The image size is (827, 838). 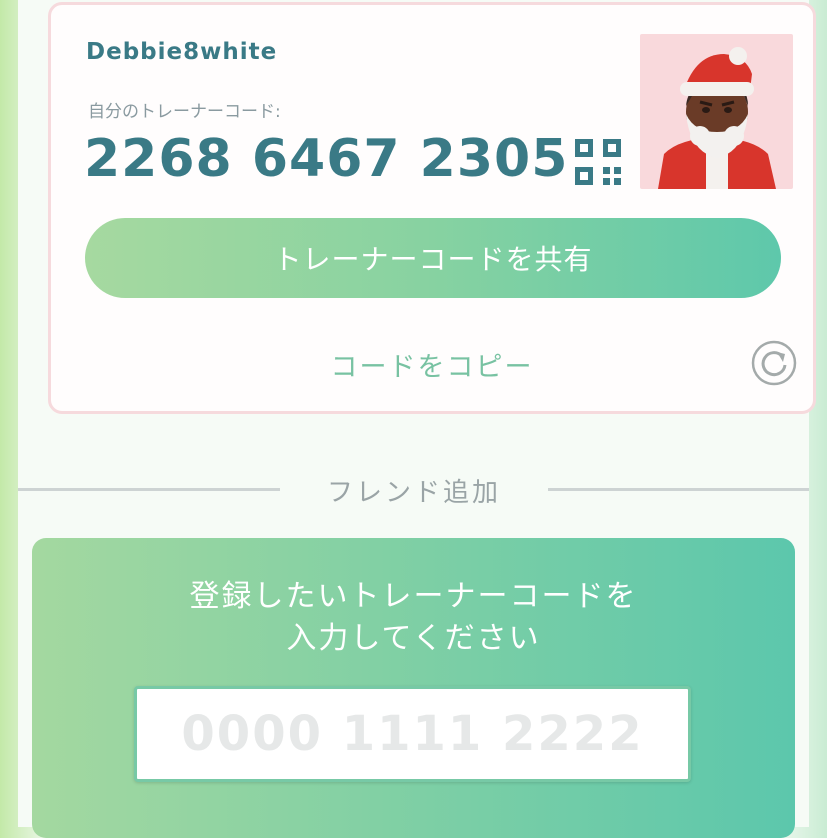 I want to click on trainer-code-input, so click(x=412, y=734).